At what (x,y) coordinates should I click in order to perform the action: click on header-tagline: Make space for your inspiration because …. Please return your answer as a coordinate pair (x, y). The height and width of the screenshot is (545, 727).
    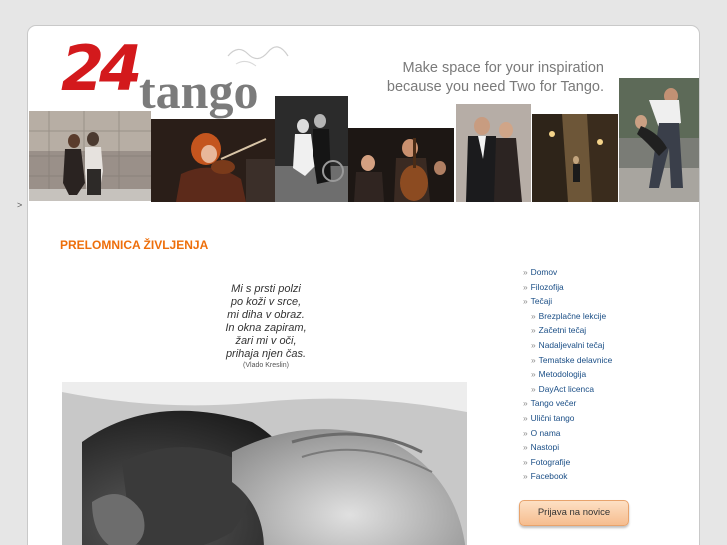
    Looking at the image, I should click on (466, 78).